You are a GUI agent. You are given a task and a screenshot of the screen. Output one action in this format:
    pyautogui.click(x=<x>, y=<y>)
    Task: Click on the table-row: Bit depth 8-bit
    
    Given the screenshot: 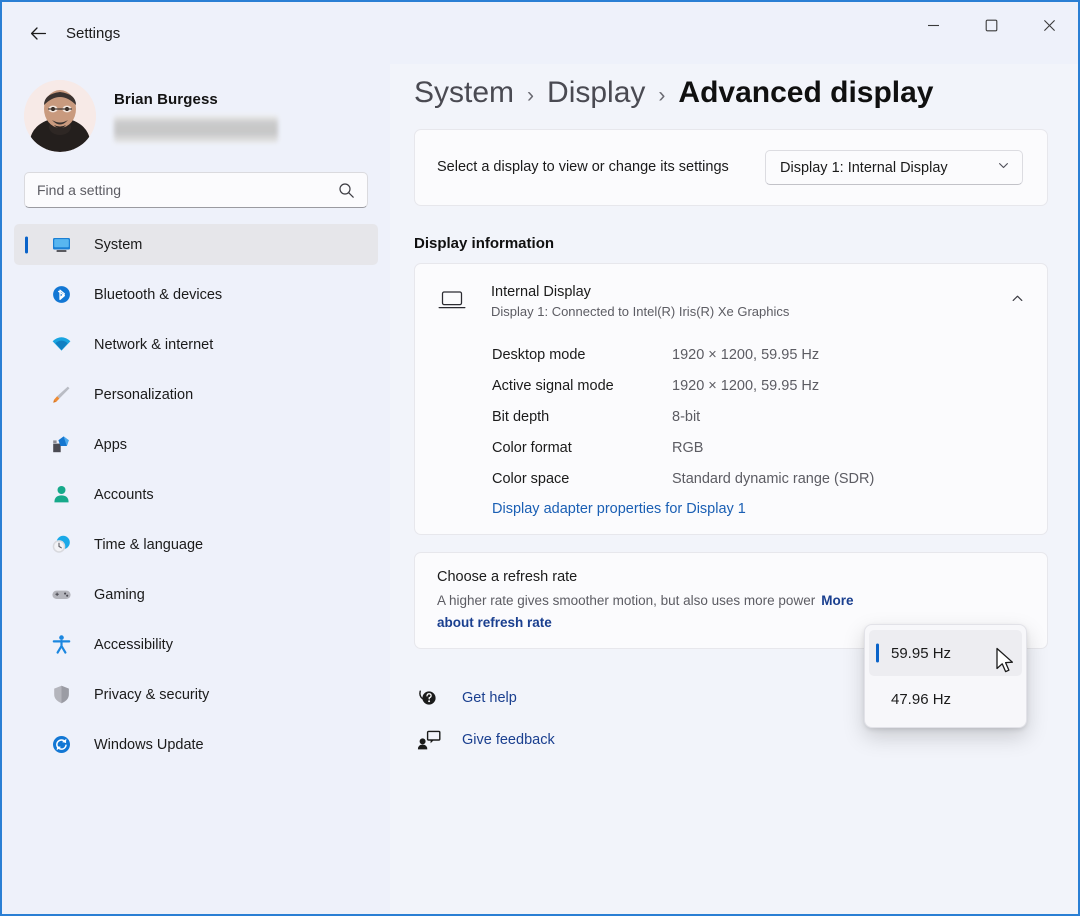 What is the action you would take?
    pyautogui.click(x=731, y=416)
    